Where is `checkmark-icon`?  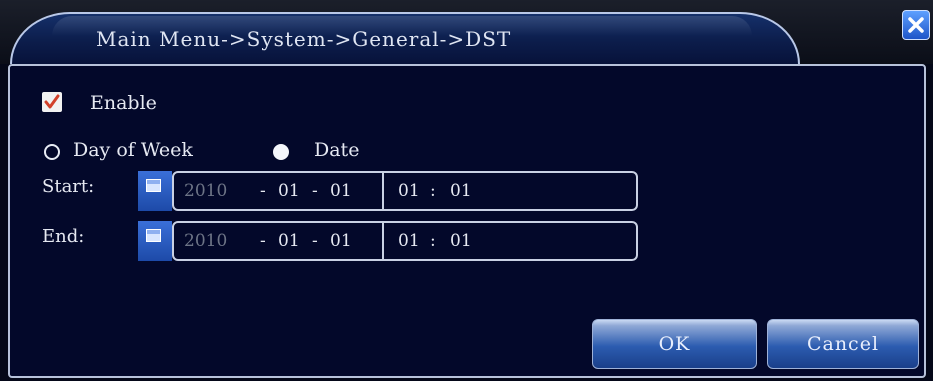 checkmark-icon is located at coordinates (52, 101).